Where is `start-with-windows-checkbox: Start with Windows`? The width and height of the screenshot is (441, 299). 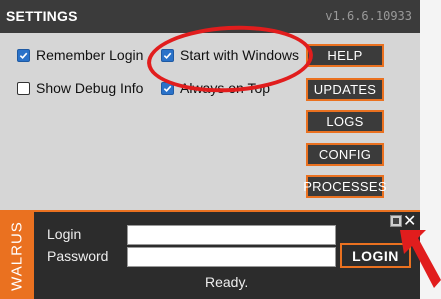
start-with-windows-checkbox: Start with Windows is located at coordinates (230, 55).